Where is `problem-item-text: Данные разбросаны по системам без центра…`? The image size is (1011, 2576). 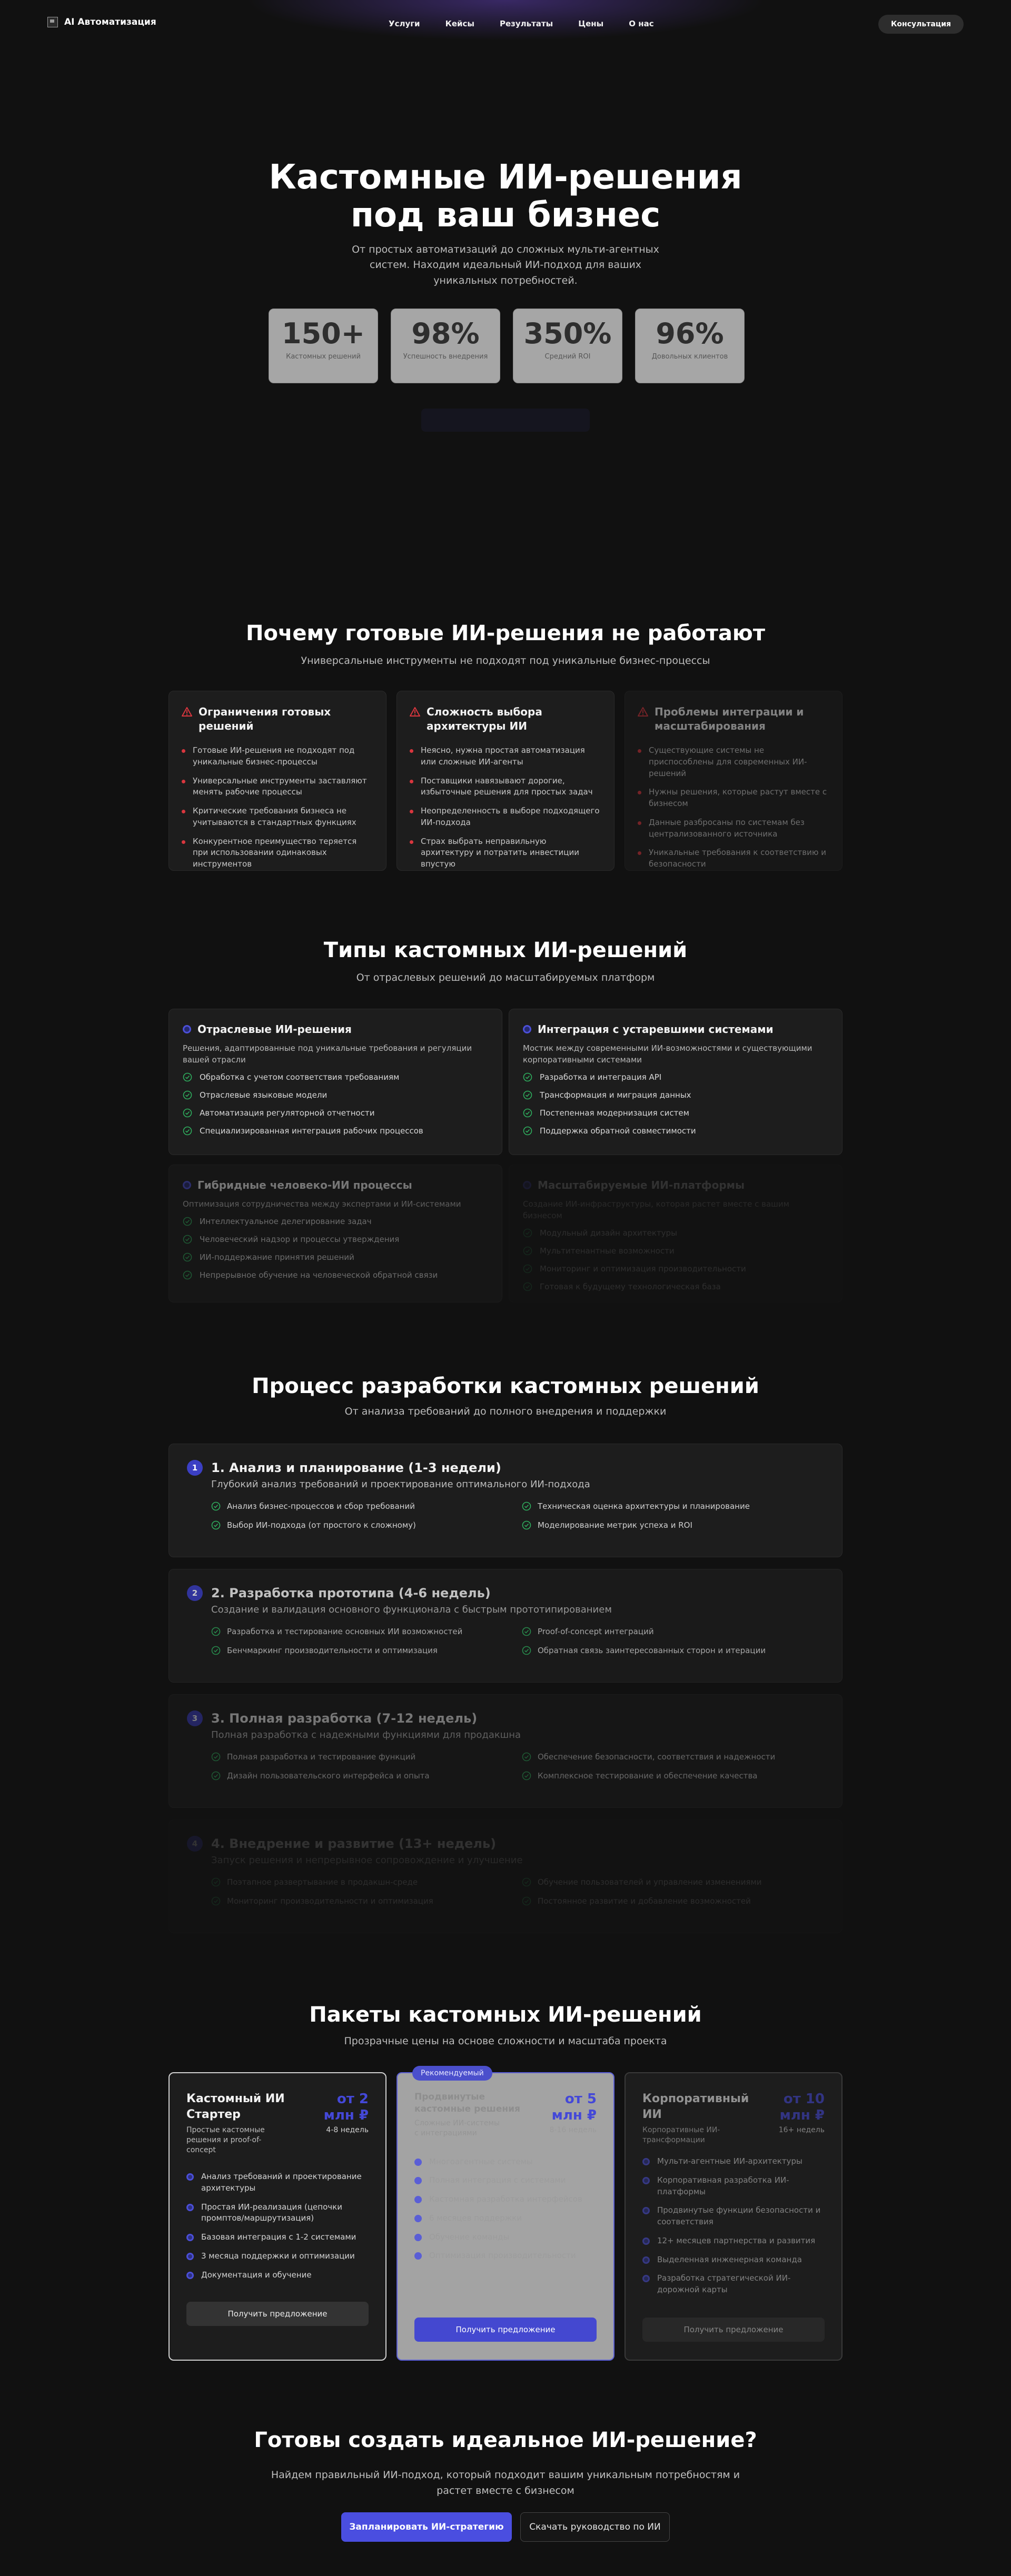
problem-item-text: Данные разбросаны по системам без центра… is located at coordinates (727, 828).